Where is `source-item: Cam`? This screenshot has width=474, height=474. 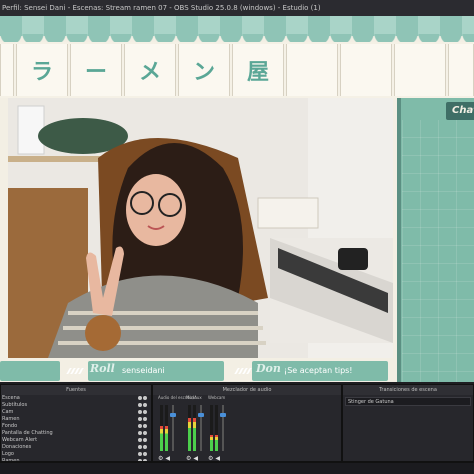
source-item: Cam is located at coordinates (76, 412).